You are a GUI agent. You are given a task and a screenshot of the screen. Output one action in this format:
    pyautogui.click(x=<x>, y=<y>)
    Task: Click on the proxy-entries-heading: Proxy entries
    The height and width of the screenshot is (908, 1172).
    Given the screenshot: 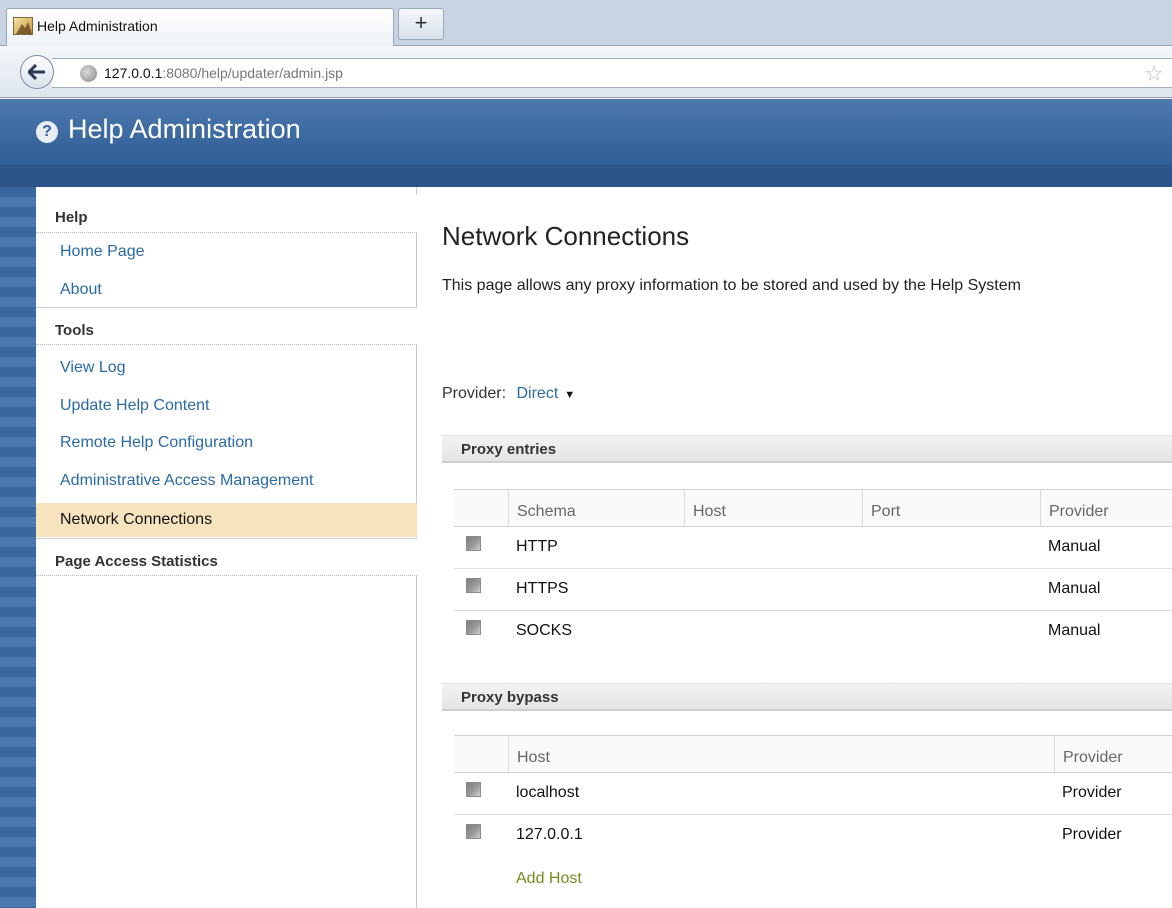 What is the action you would take?
    pyautogui.click(x=807, y=449)
    